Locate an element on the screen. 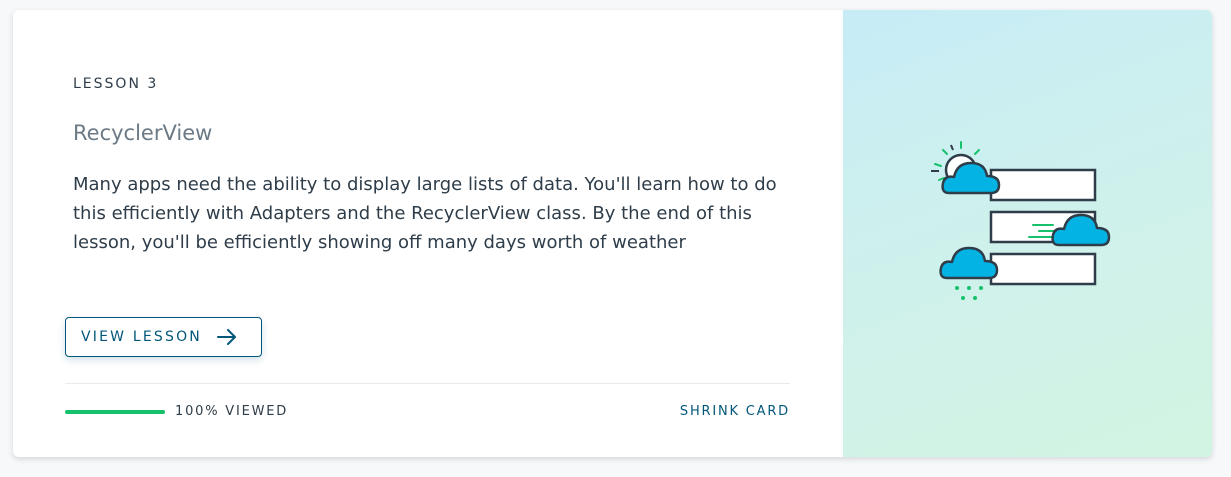 The width and height of the screenshot is (1231, 477). progress-bar is located at coordinates (115, 412).